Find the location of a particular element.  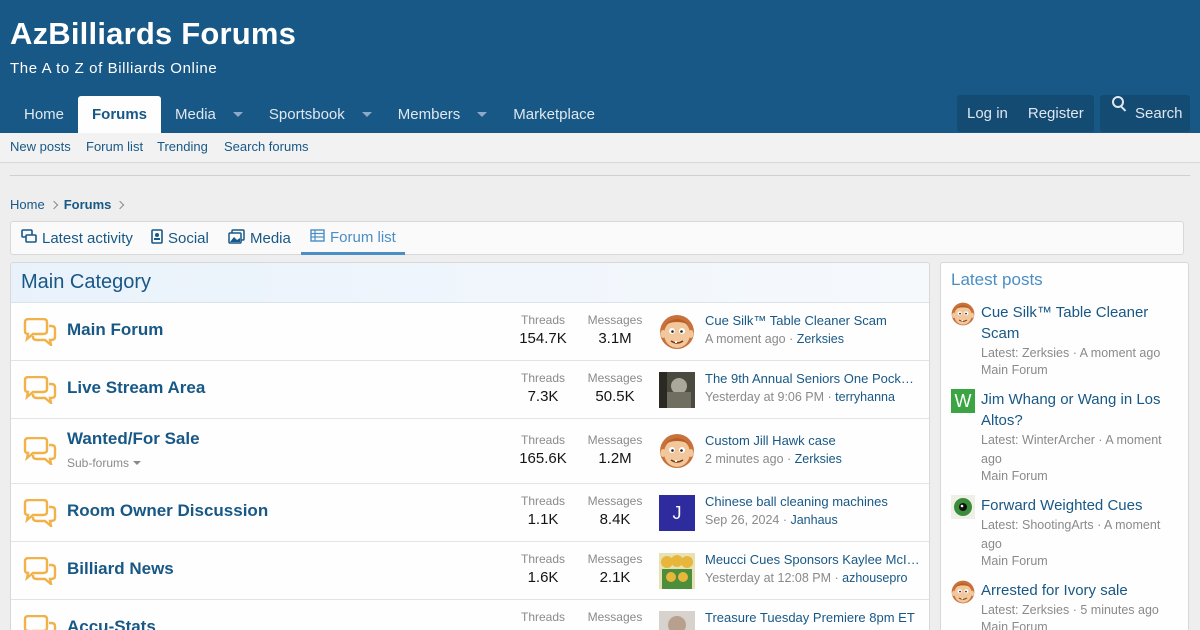

latest-post-time: 5 minutes ago is located at coordinates (1119, 610).